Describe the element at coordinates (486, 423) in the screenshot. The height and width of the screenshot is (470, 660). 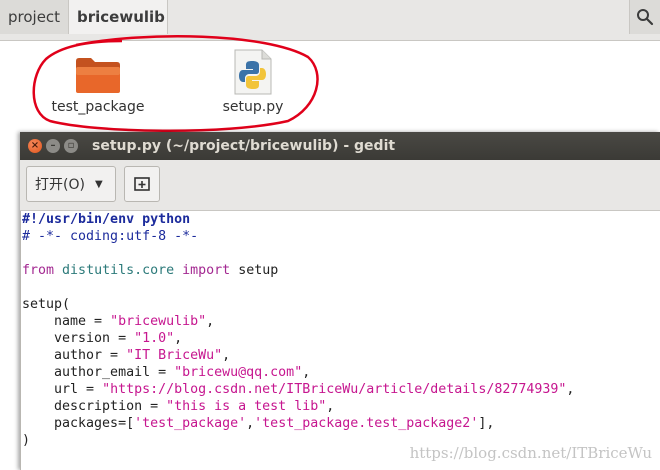
I see `code-text: ],` at that location.